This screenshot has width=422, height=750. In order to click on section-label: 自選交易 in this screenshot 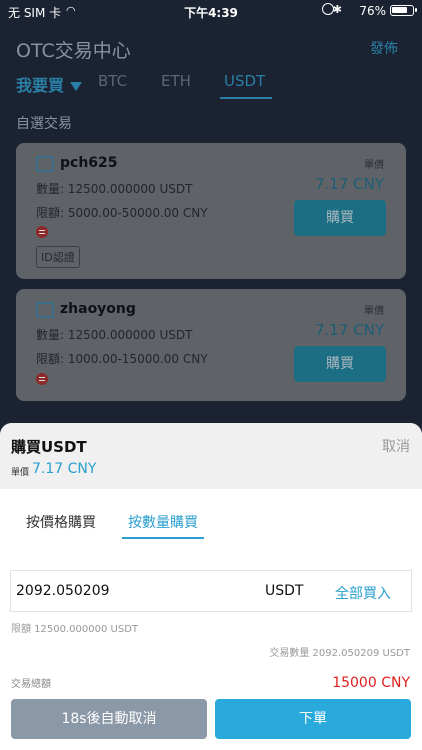, I will do `click(44, 124)`.